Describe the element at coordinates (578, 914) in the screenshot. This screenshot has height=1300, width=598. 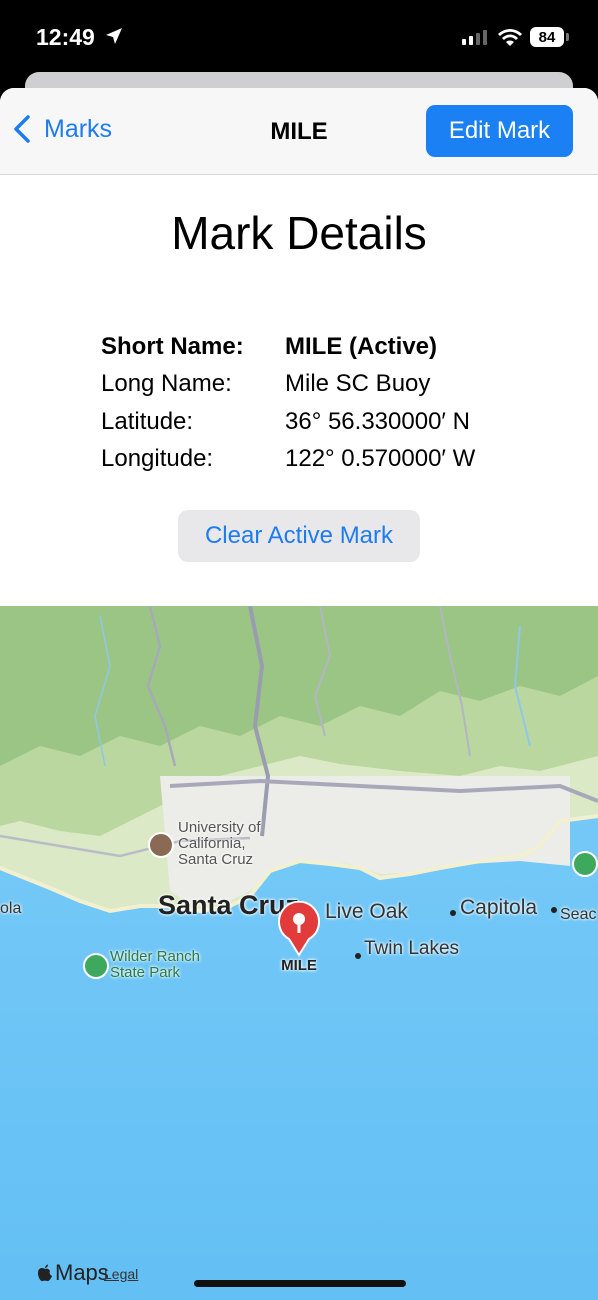
I see `map-label-seacliff: Seac` at that location.